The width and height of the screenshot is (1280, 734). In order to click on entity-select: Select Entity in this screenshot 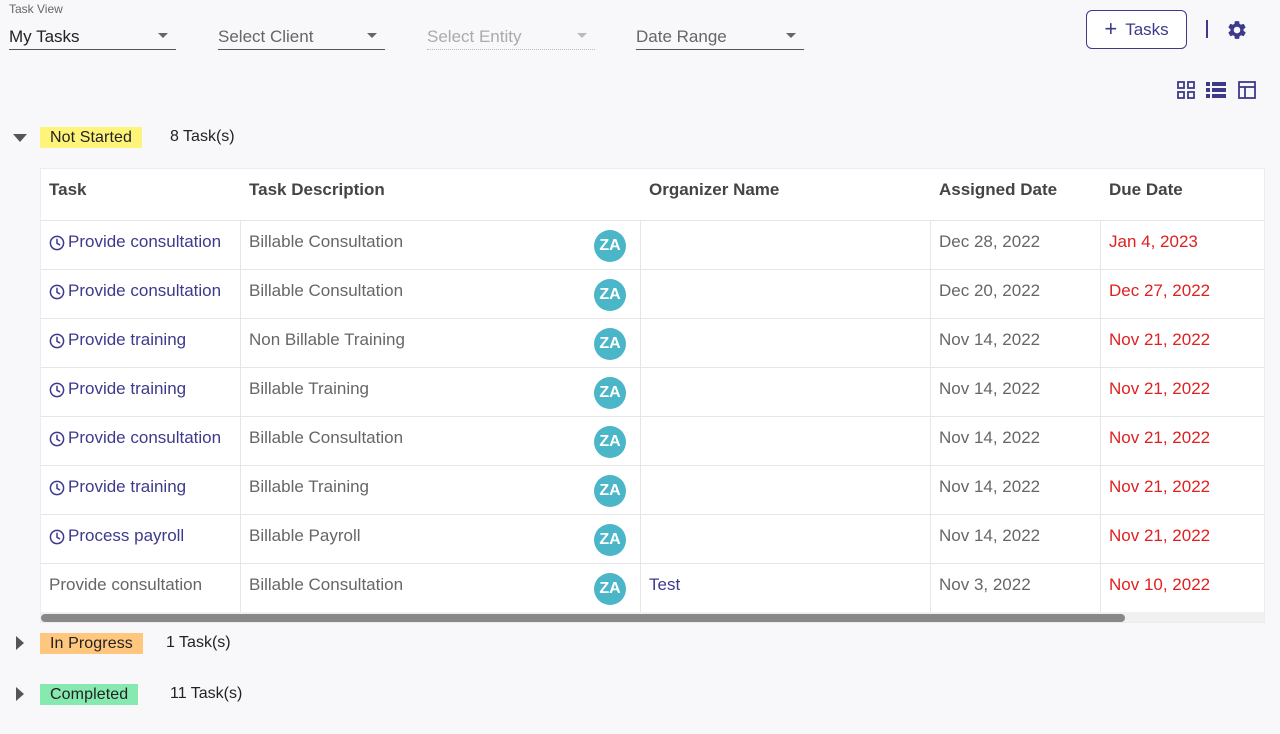, I will do `click(511, 26)`.